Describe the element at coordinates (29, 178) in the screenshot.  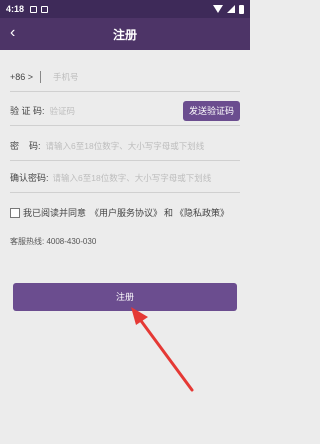
I see `confirm-password-label: 确认密码:` at that location.